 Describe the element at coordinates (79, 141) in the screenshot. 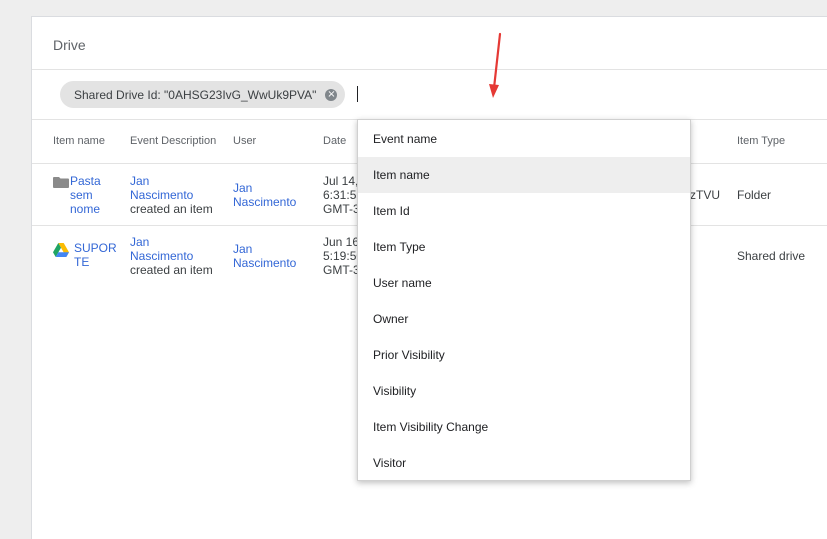

I see `column-header-item-name: Item name` at that location.